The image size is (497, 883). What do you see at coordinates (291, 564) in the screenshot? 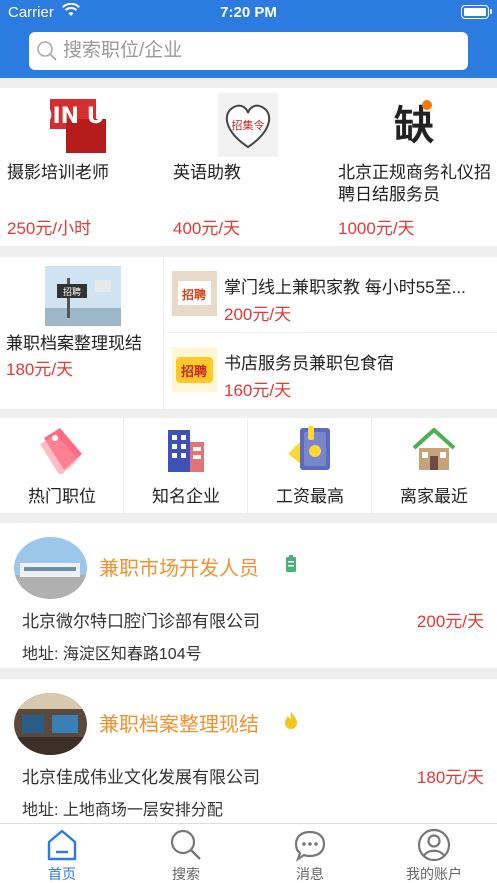
I see `battery-badge-icon` at bounding box center [291, 564].